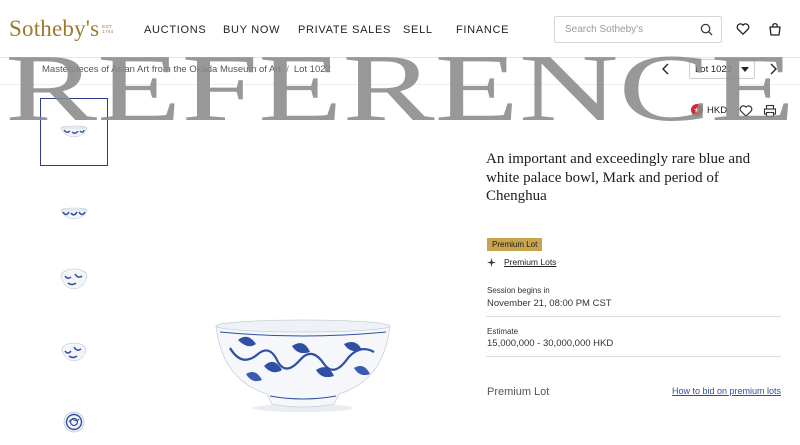 This screenshot has width=800, height=445. I want to click on premium-lots-label: Premium Lots, so click(530, 262).